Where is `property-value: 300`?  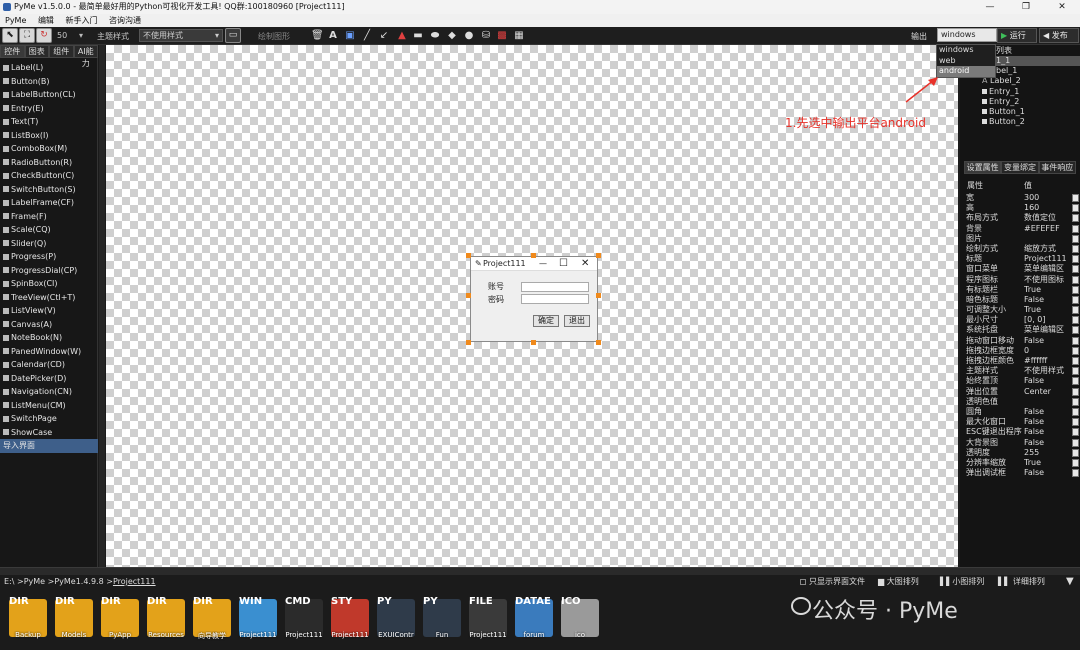 property-value: 300 is located at coordinates (1048, 198).